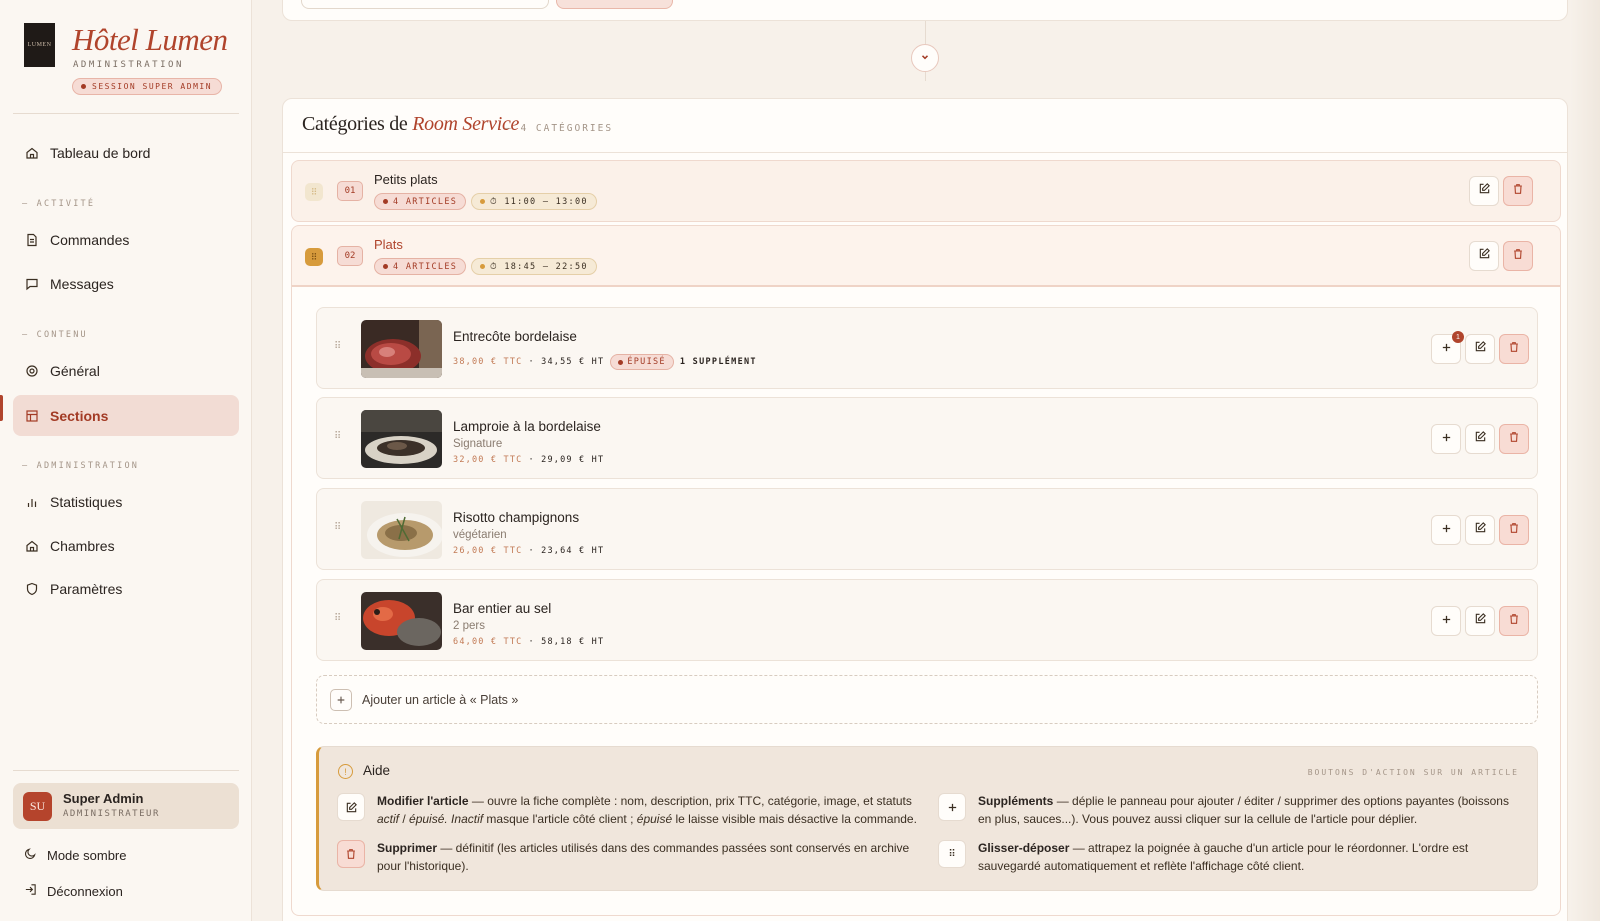  I want to click on item-price: 26,00 € TTC · 23,64 € HT, so click(528, 551).